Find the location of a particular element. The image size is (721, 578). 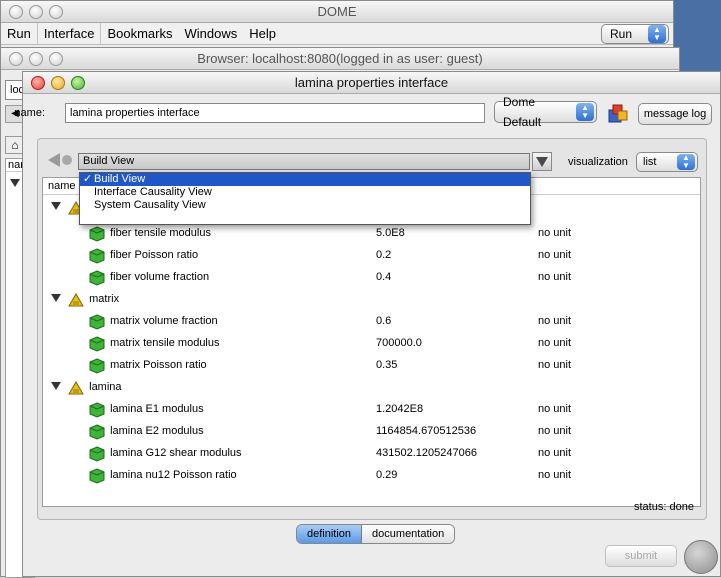

param-name: matrix Poisson ratio is located at coordinates (158, 365).